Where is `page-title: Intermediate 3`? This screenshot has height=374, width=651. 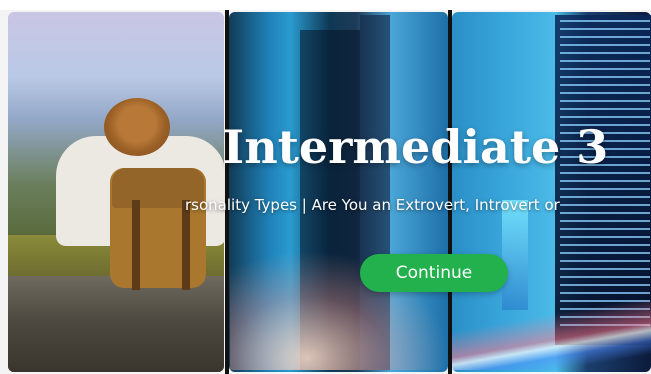
page-title: Intermediate 3 is located at coordinates (415, 147).